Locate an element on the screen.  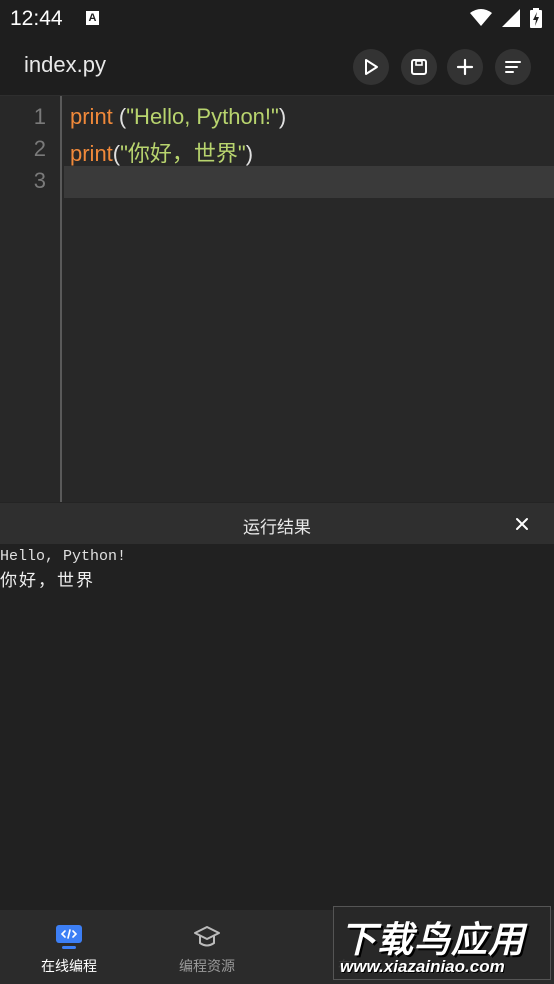
status-time: 12:44 is located at coordinates (36, 18).